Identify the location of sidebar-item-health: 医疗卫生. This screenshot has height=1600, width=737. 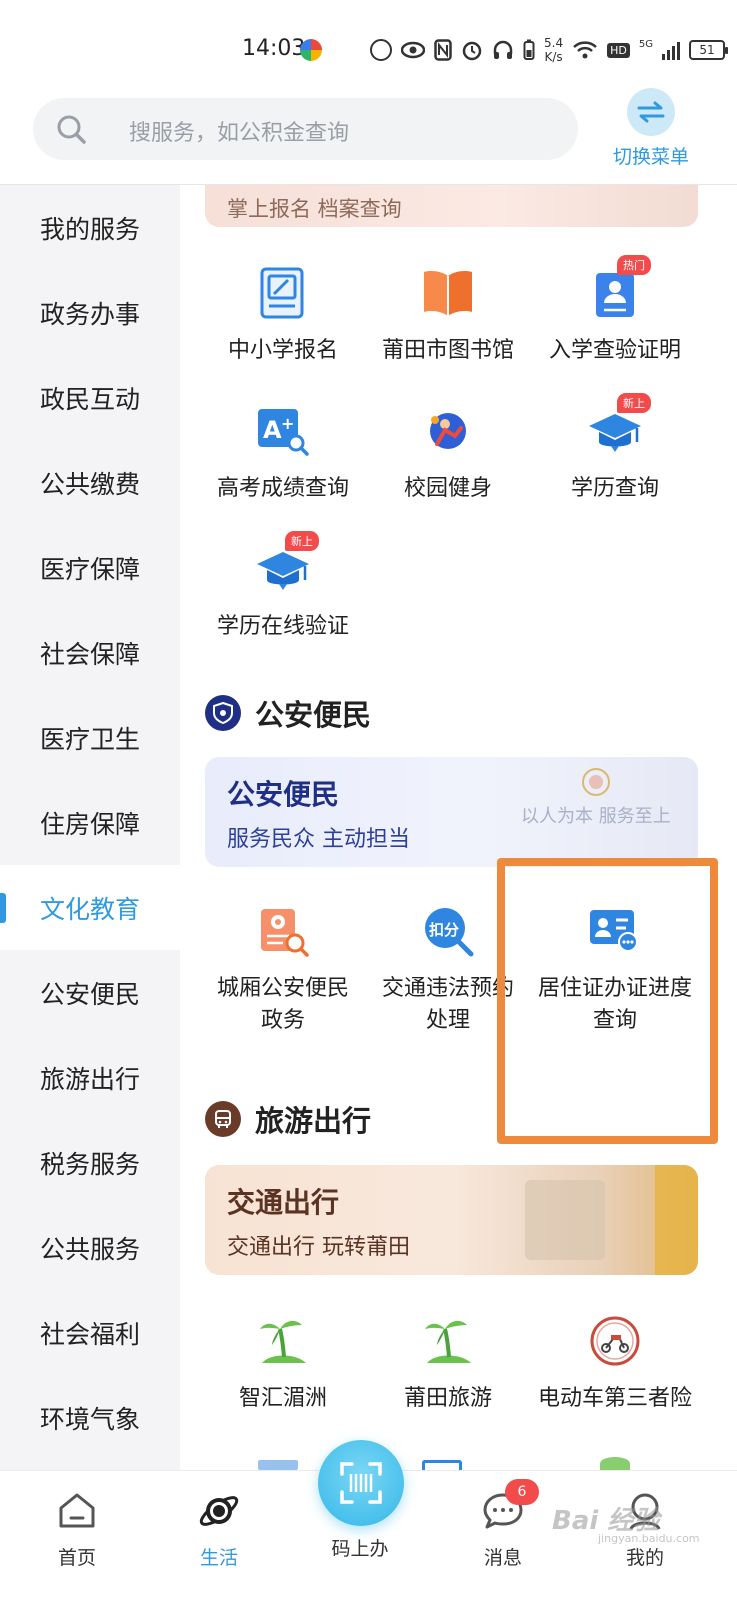
(90, 737).